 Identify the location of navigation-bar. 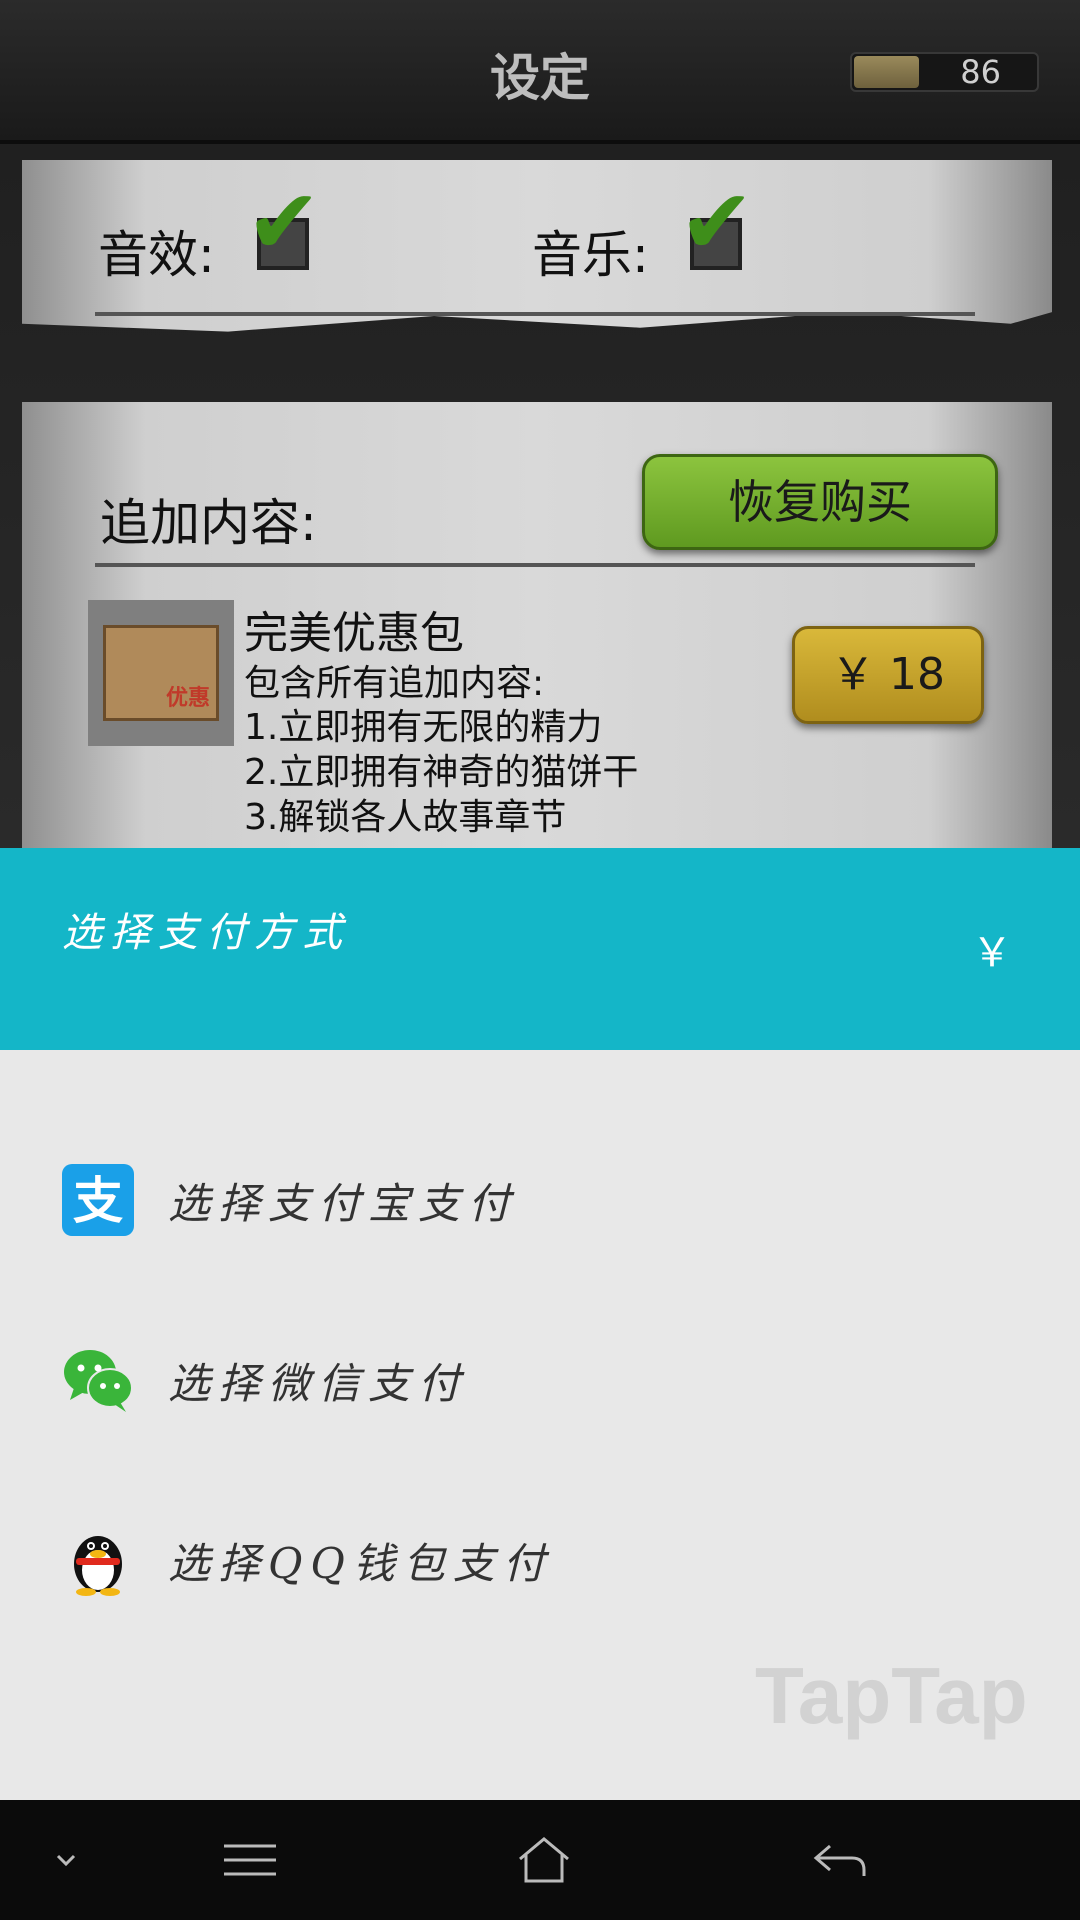
(540, 1860).